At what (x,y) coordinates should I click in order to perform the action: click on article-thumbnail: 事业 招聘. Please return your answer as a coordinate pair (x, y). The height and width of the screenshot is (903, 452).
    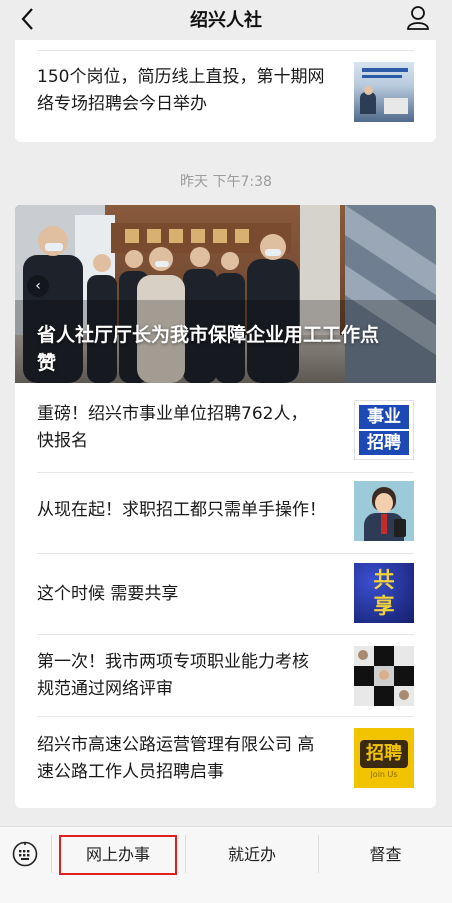
    Looking at the image, I should click on (384, 430).